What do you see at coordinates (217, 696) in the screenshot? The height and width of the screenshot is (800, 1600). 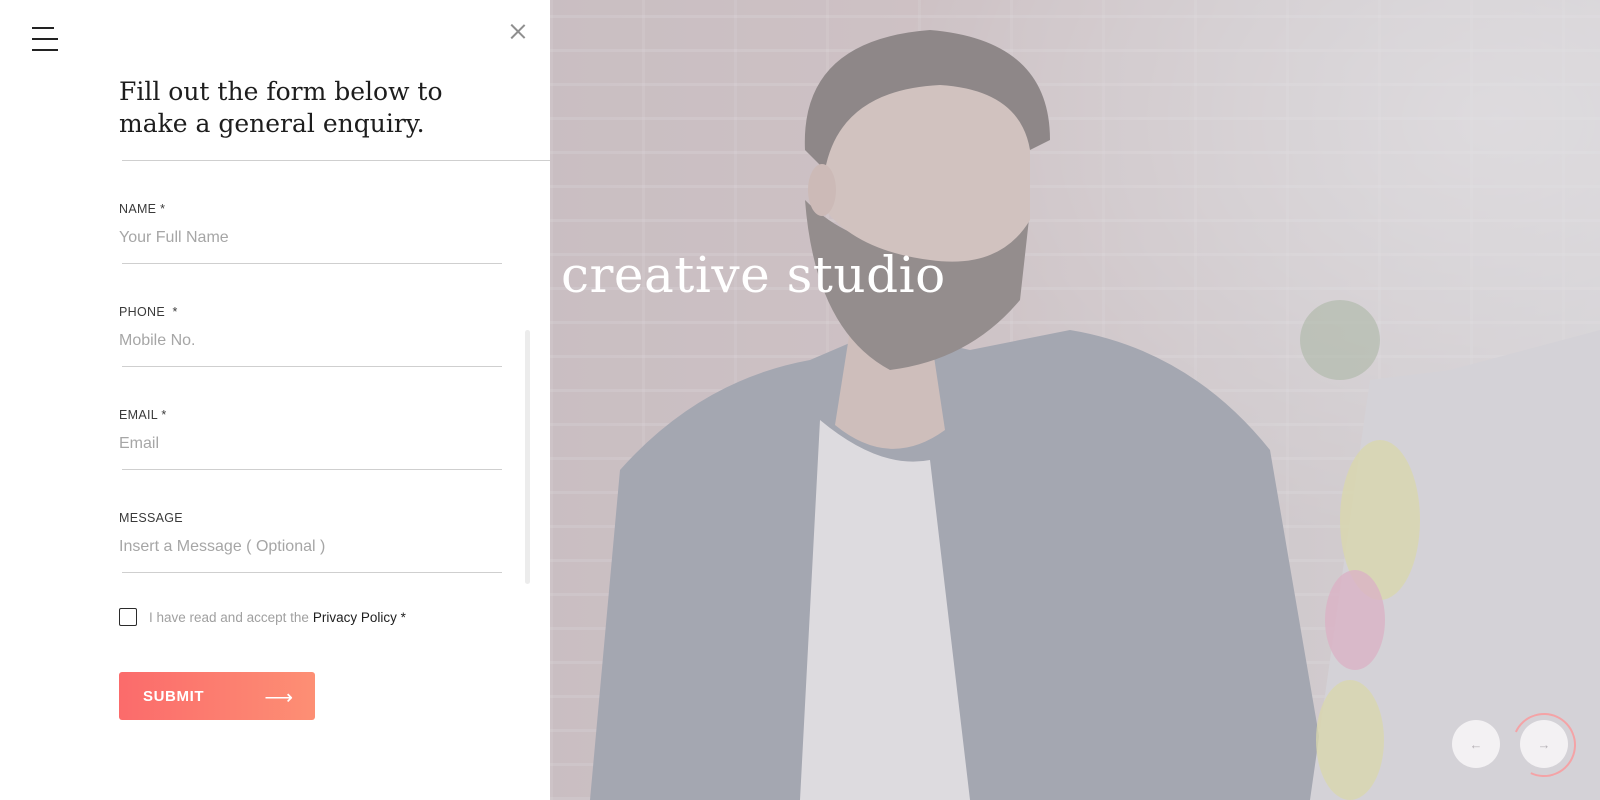 I see `submit-button: SUBMIT ⟶` at bounding box center [217, 696].